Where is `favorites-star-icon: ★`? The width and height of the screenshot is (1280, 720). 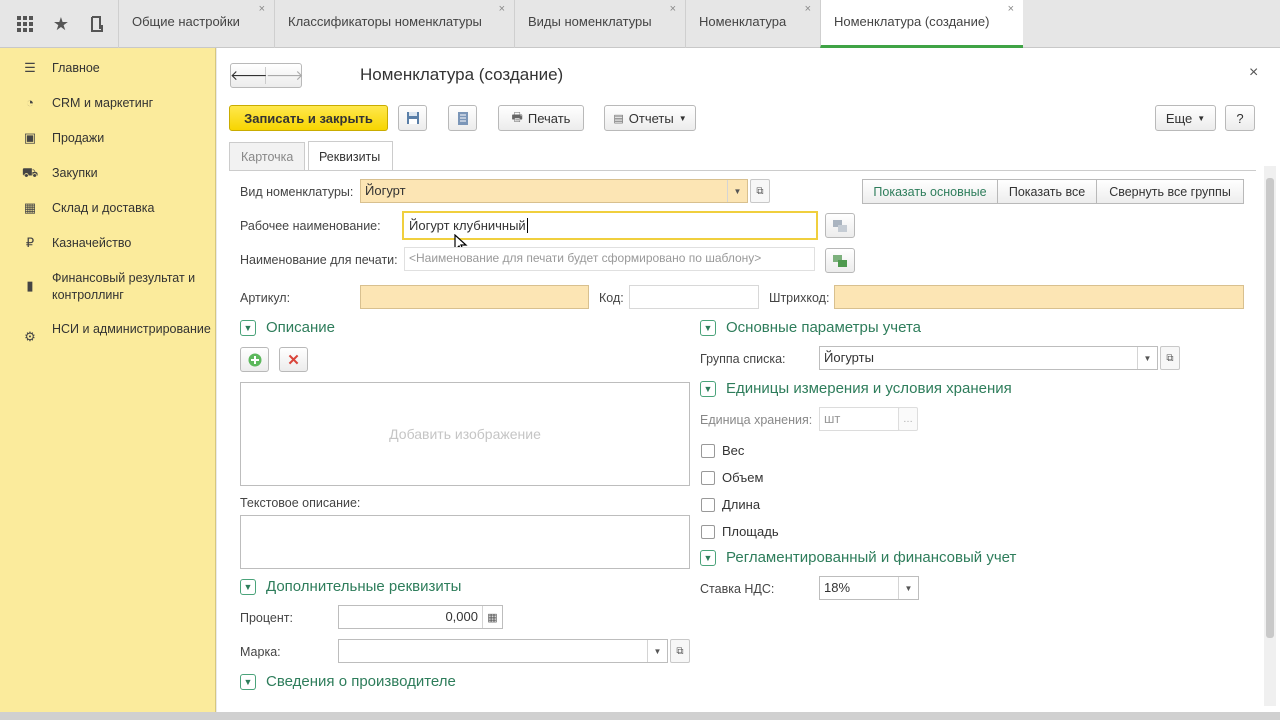 favorites-star-icon: ★ is located at coordinates (61, 24).